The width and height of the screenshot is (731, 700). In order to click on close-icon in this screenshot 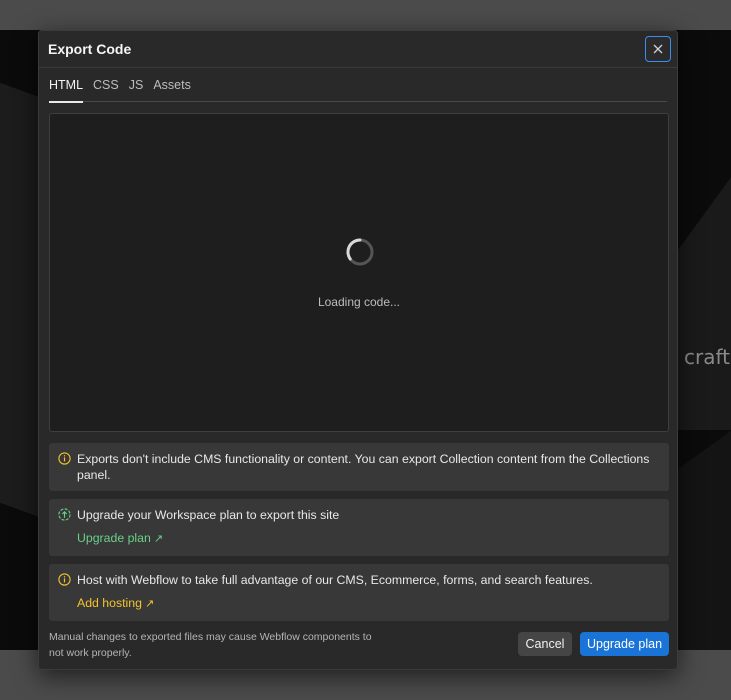, I will do `click(658, 49)`.